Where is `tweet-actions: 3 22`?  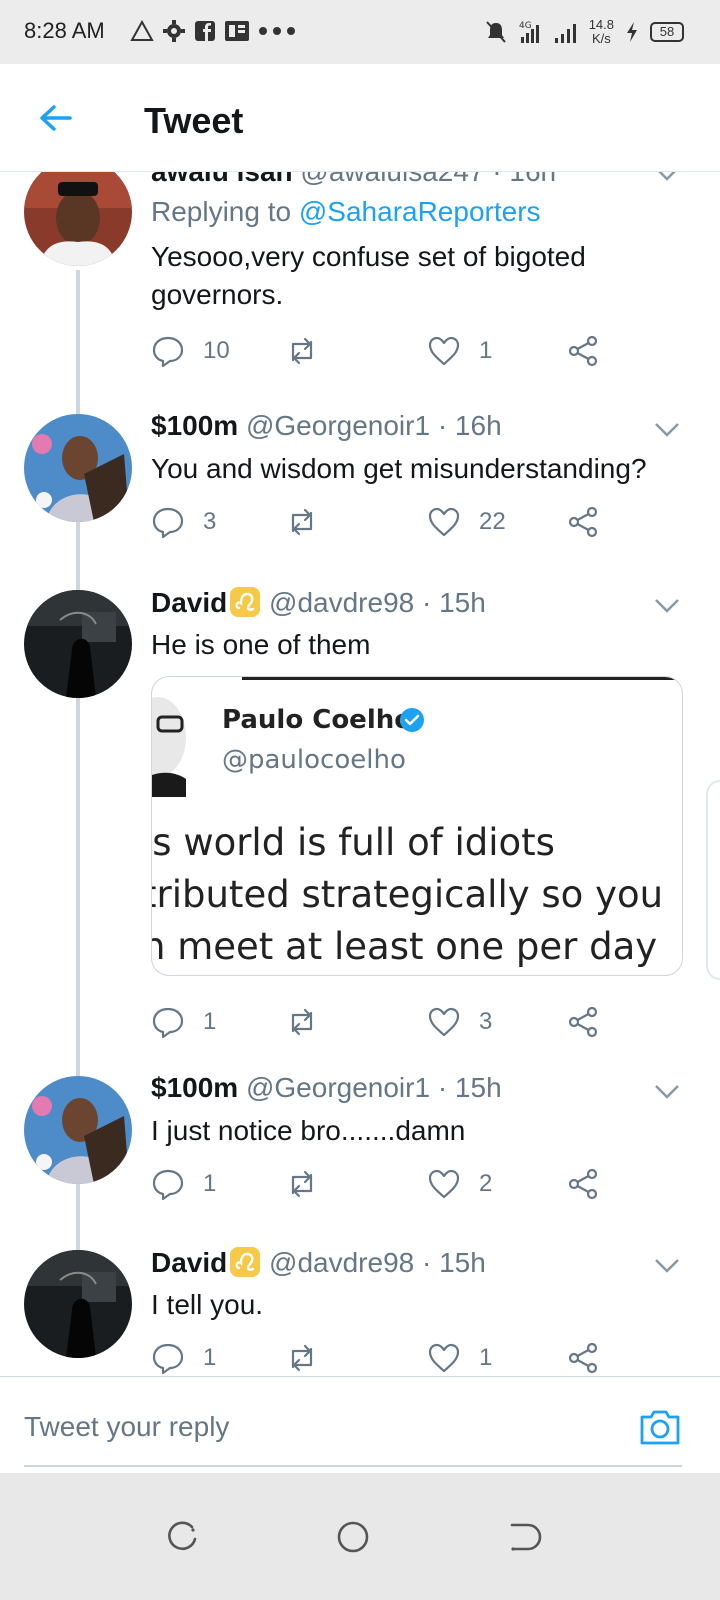 tweet-actions: 3 22 is located at coordinates (381, 522).